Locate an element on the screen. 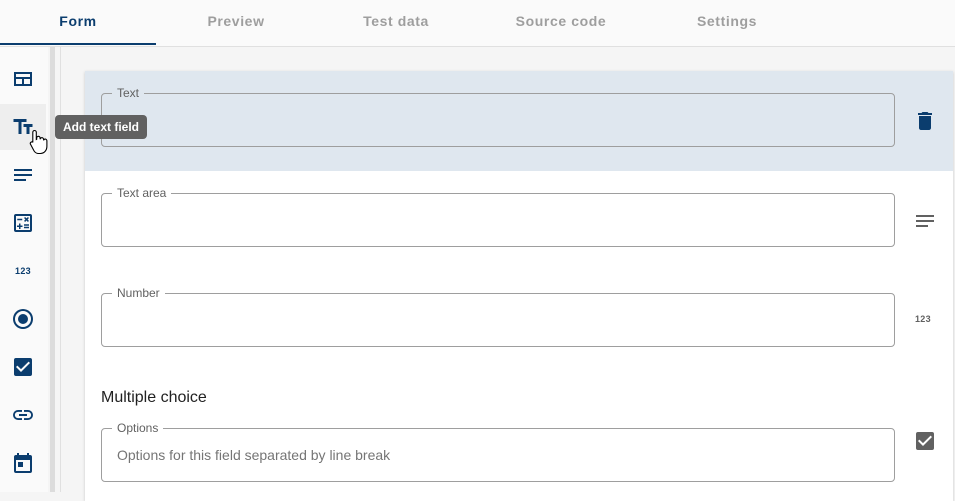 This screenshot has width=955, height=501. field-toolbar: 123 is located at coordinates (24, 269).